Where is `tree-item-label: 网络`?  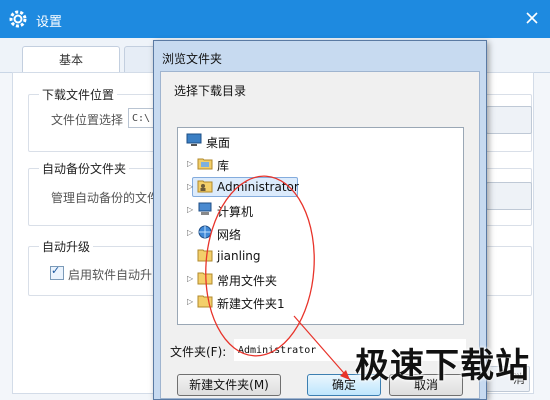
tree-item-label: 网络 is located at coordinates (229, 235).